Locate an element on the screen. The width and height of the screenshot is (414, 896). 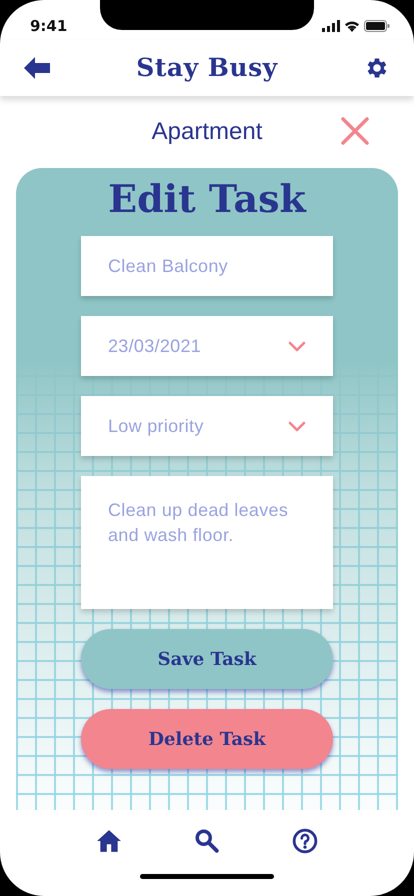
form-title: Edit Task is located at coordinates (207, 199).